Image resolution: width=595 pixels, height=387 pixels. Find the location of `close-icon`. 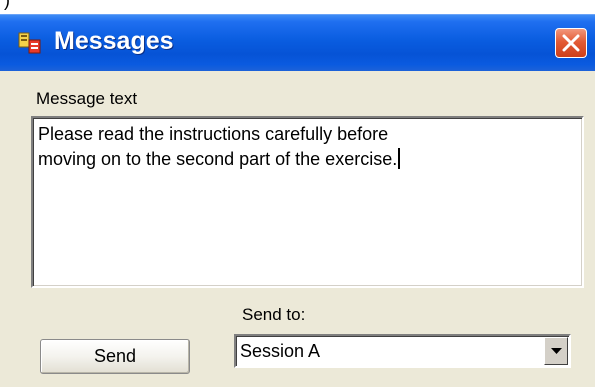

close-icon is located at coordinates (571, 43).